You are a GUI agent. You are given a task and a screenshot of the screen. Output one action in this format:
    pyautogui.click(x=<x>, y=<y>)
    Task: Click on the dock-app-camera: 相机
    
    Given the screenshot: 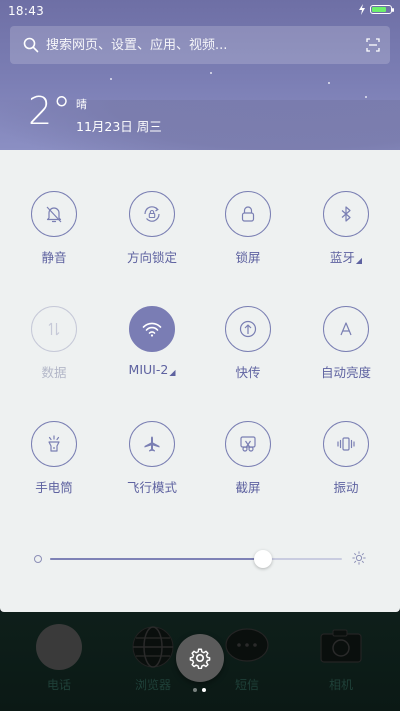 What is the action you would take?
    pyautogui.click(x=341, y=658)
    